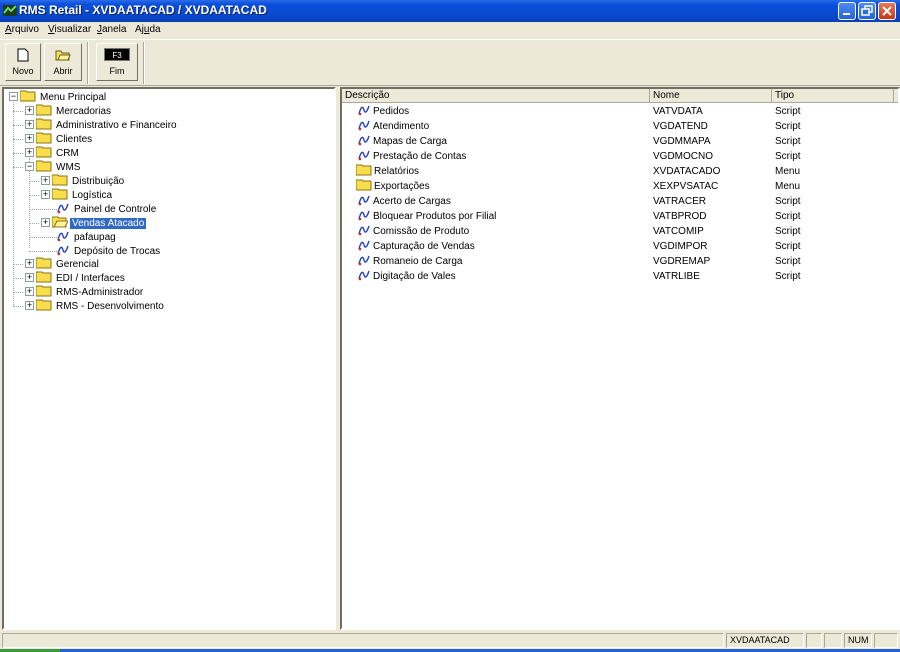 Image resolution: width=900 pixels, height=652 pixels. I want to click on row-nome: VATRACER, so click(679, 201).